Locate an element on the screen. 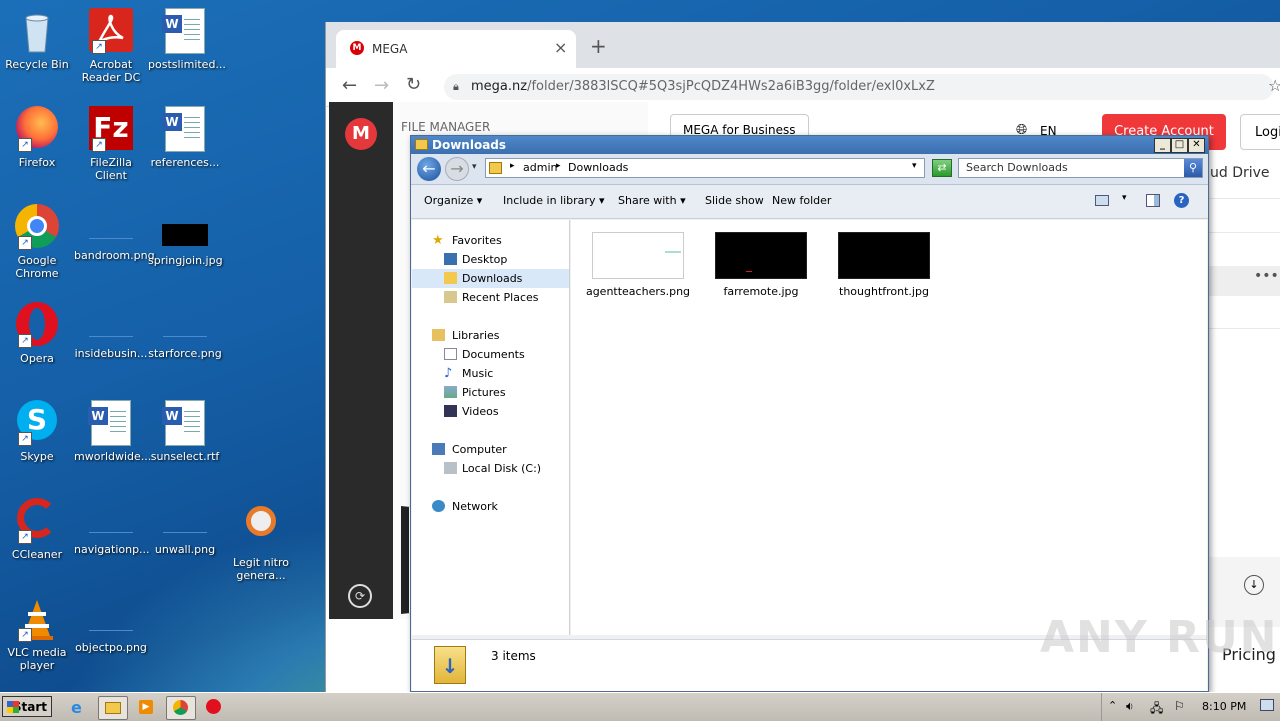  close-icon: ✕ is located at coordinates (1196, 145).